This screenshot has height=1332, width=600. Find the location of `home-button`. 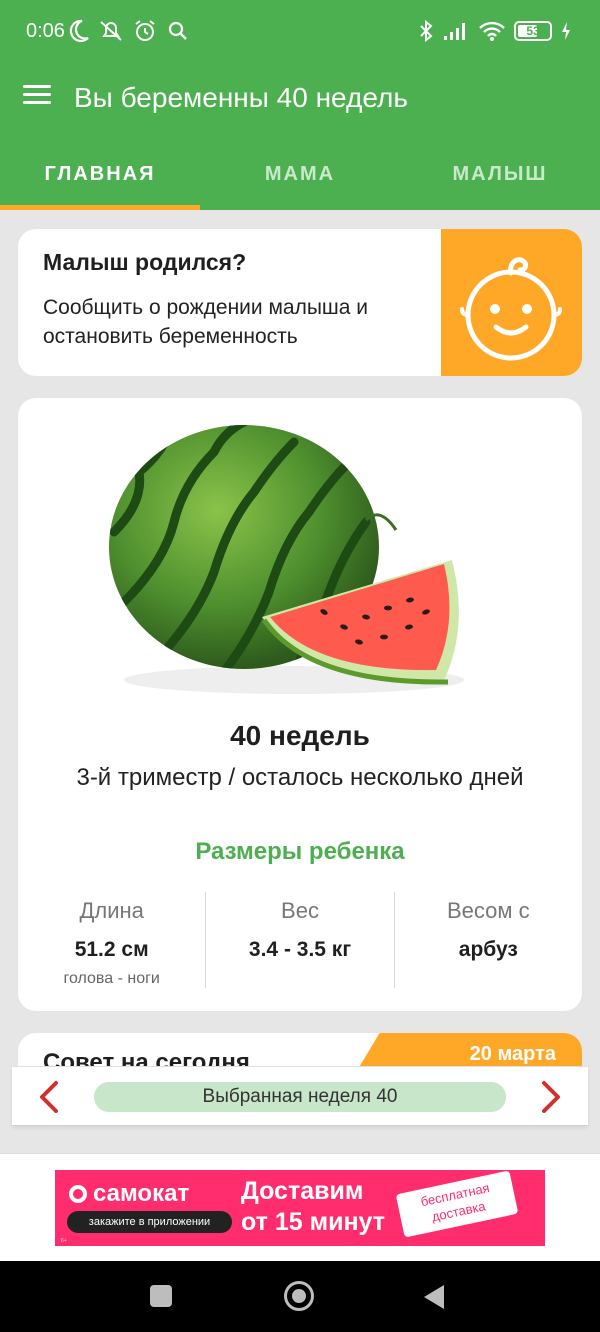

home-button is located at coordinates (299, 1296).